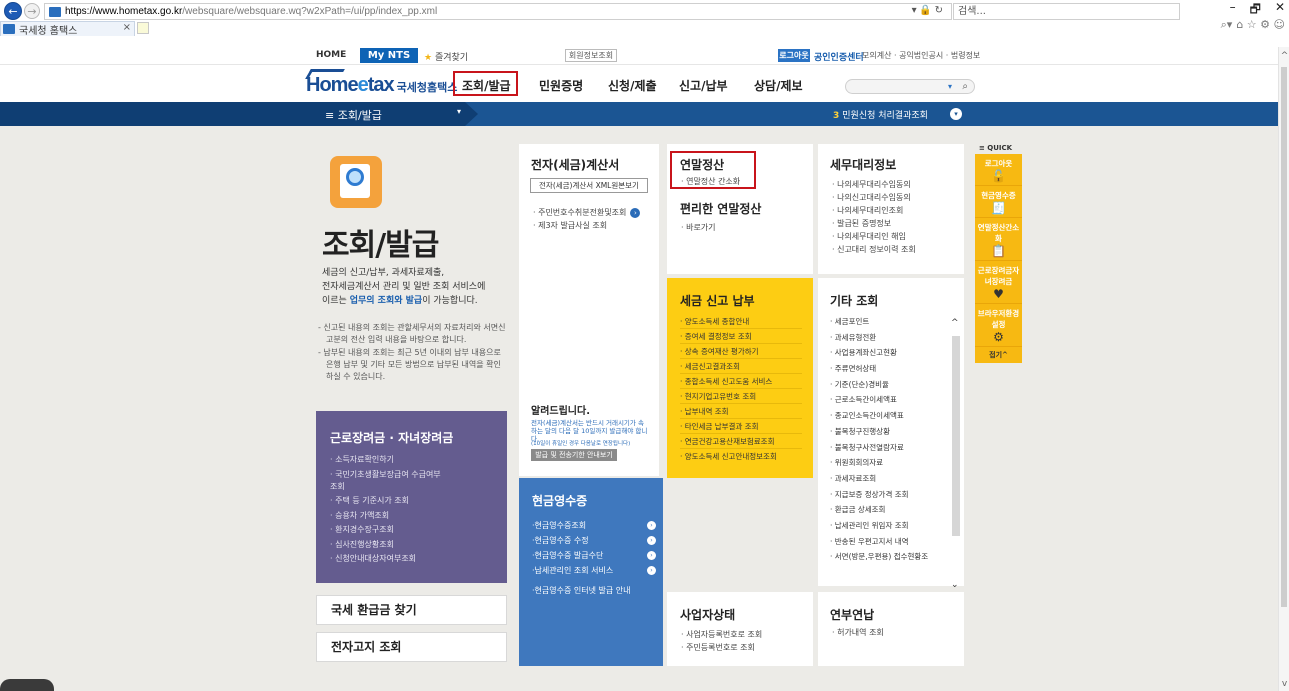  Describe the element at coordinates (385, 559) in the screenshot. I see `panel-link: · 신청안내대상자여부조회` at that location.